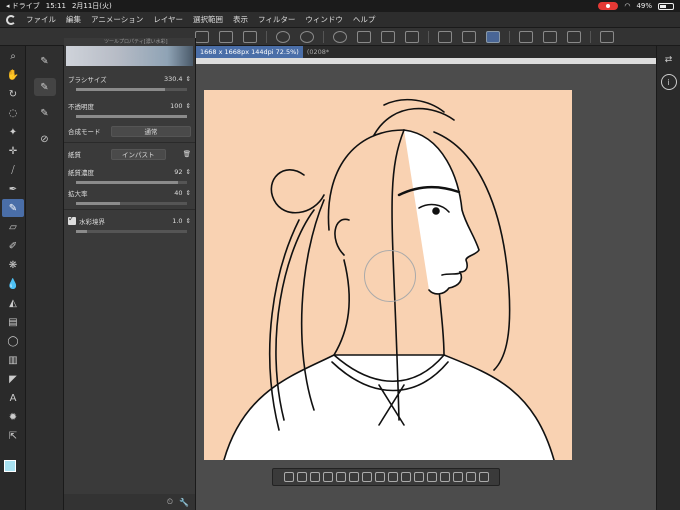  I want to click on launcher-btn-4-icon, so click(327, 477).